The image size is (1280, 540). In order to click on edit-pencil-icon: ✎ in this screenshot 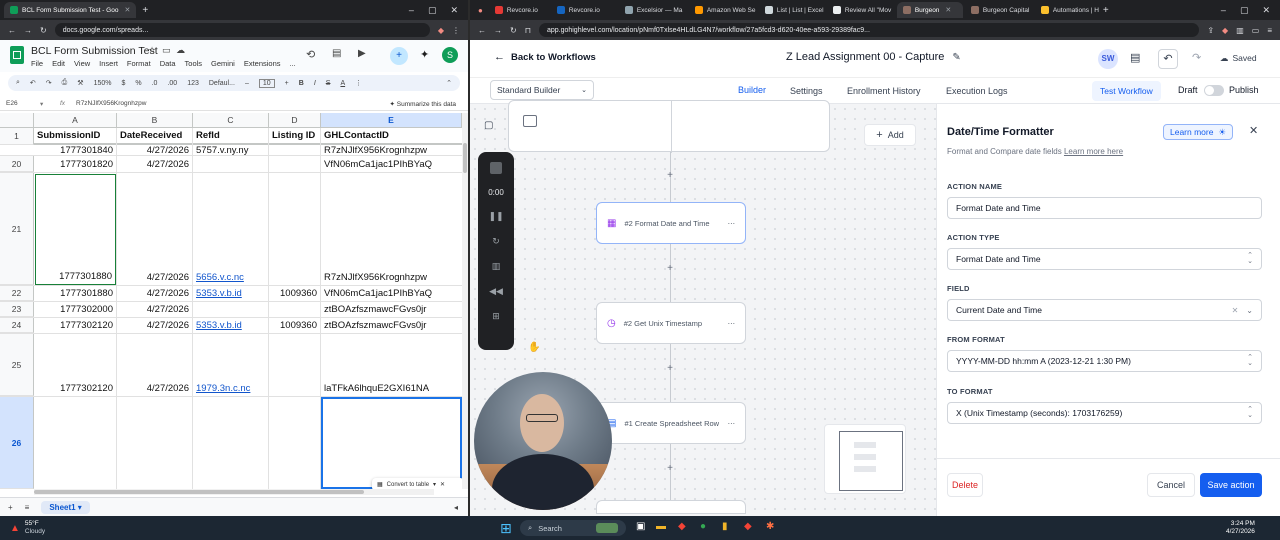, I will do `click(956, 57)`.